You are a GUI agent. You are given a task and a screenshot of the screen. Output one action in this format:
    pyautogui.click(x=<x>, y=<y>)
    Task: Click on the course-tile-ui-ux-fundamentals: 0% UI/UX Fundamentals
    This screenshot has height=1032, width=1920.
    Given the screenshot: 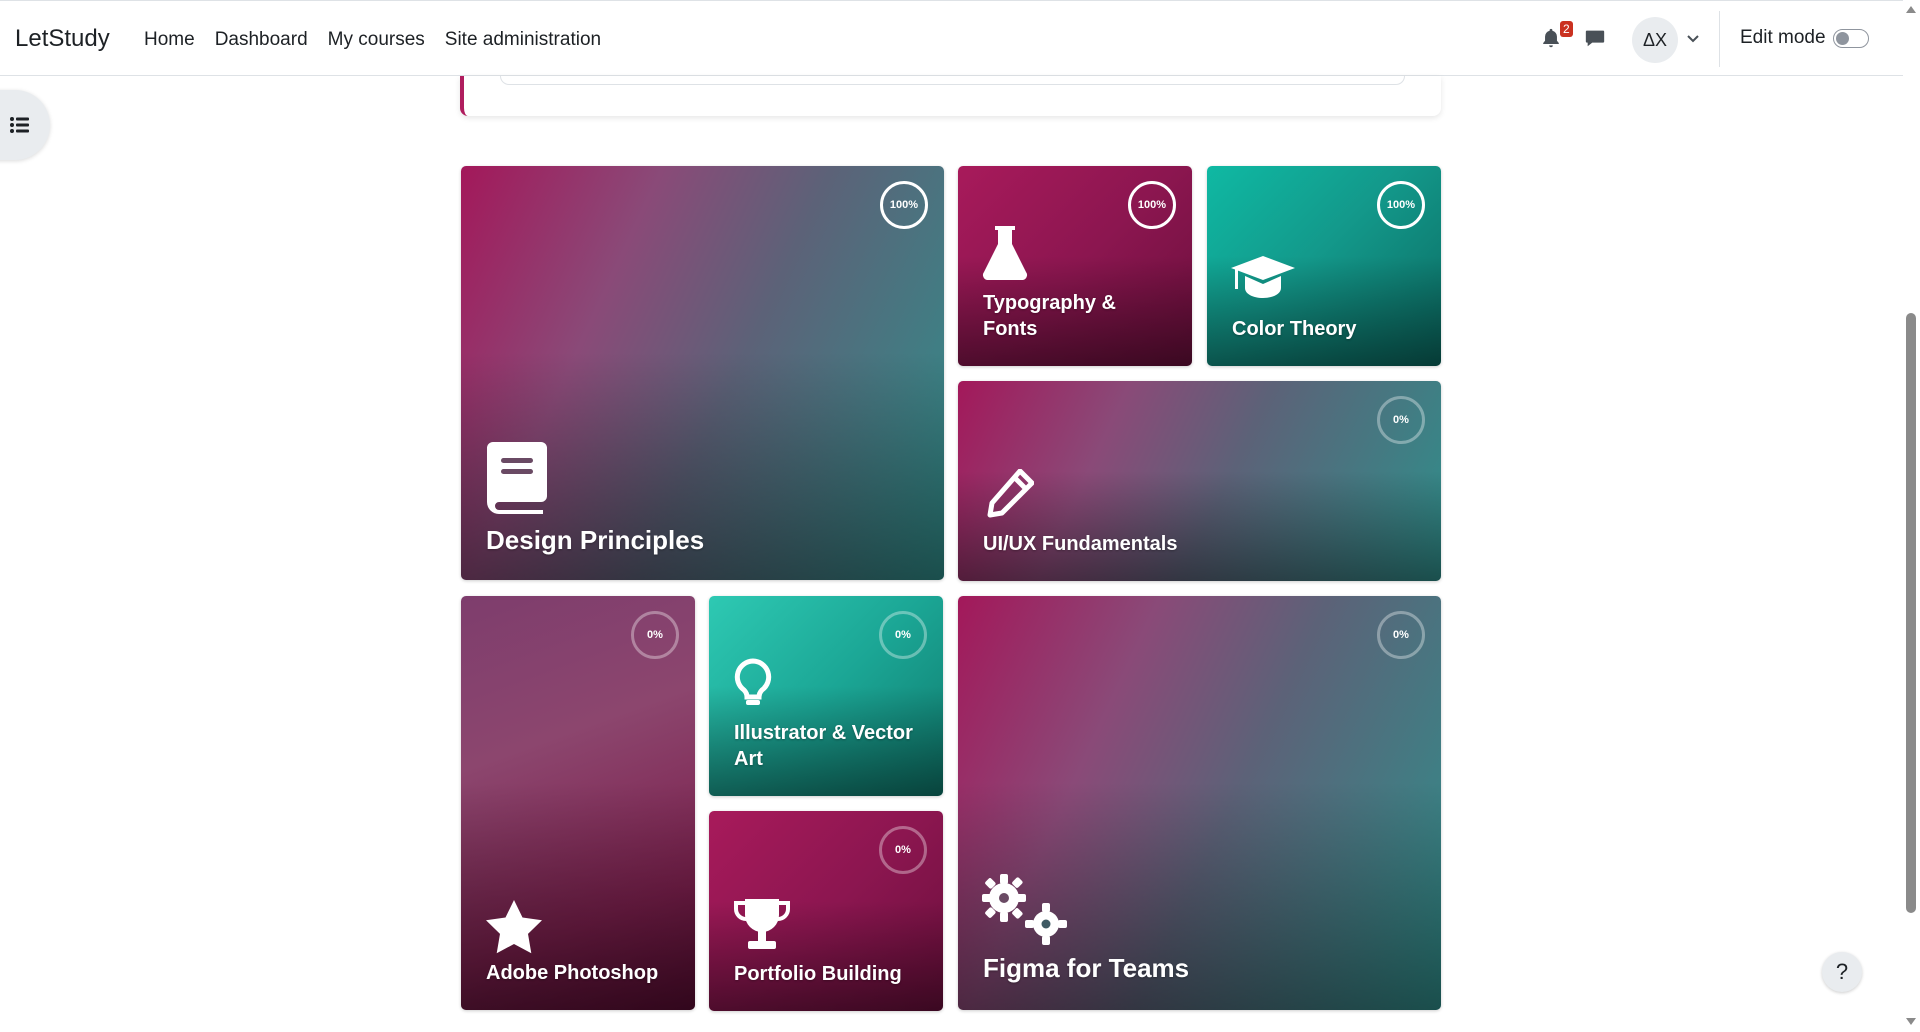 What is the action you would take?
    pyautogui.click(x=1199, y=481)
    